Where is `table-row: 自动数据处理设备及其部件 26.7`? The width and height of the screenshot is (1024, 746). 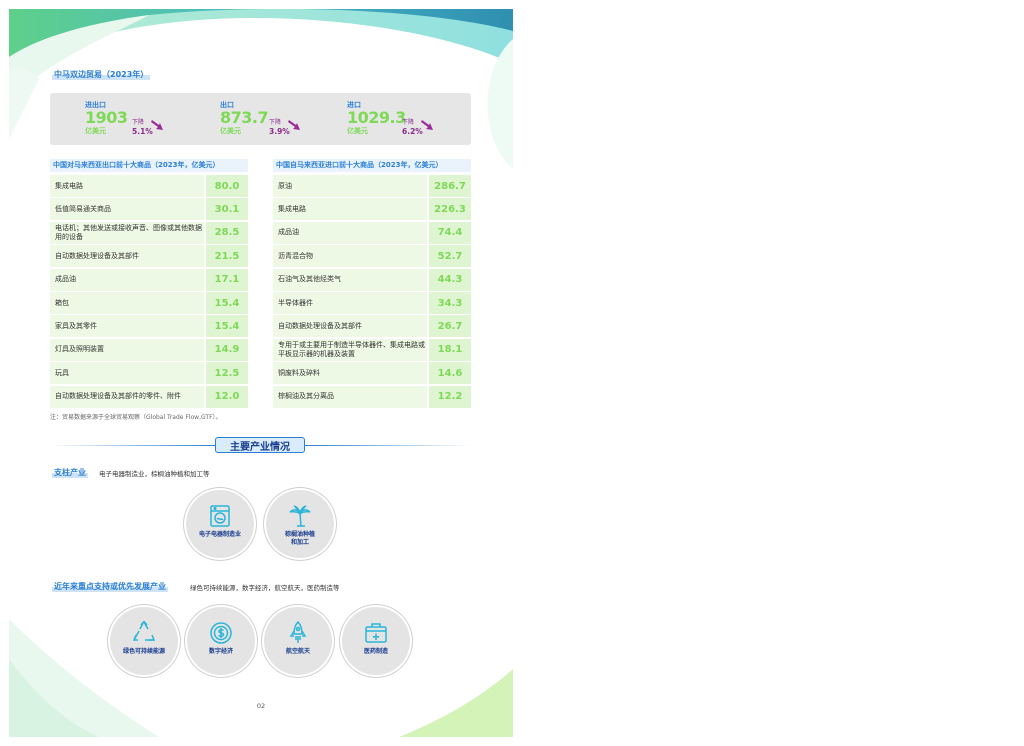 table-row: 自动数据处理设备及其部件 26.7 is located at coordinates (372, 326).